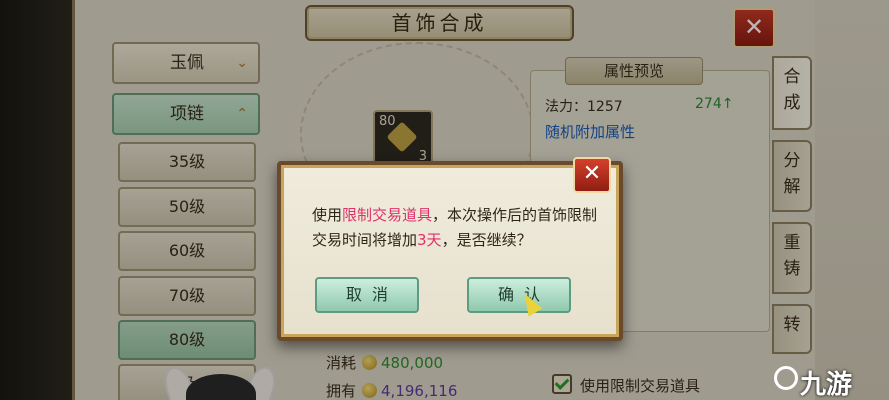 Image resolution: width=889 pixels, height=400 pixels. Describe the element at coordinates (327, 215) in the screenshot. I see `message-text: 使用` at that location.